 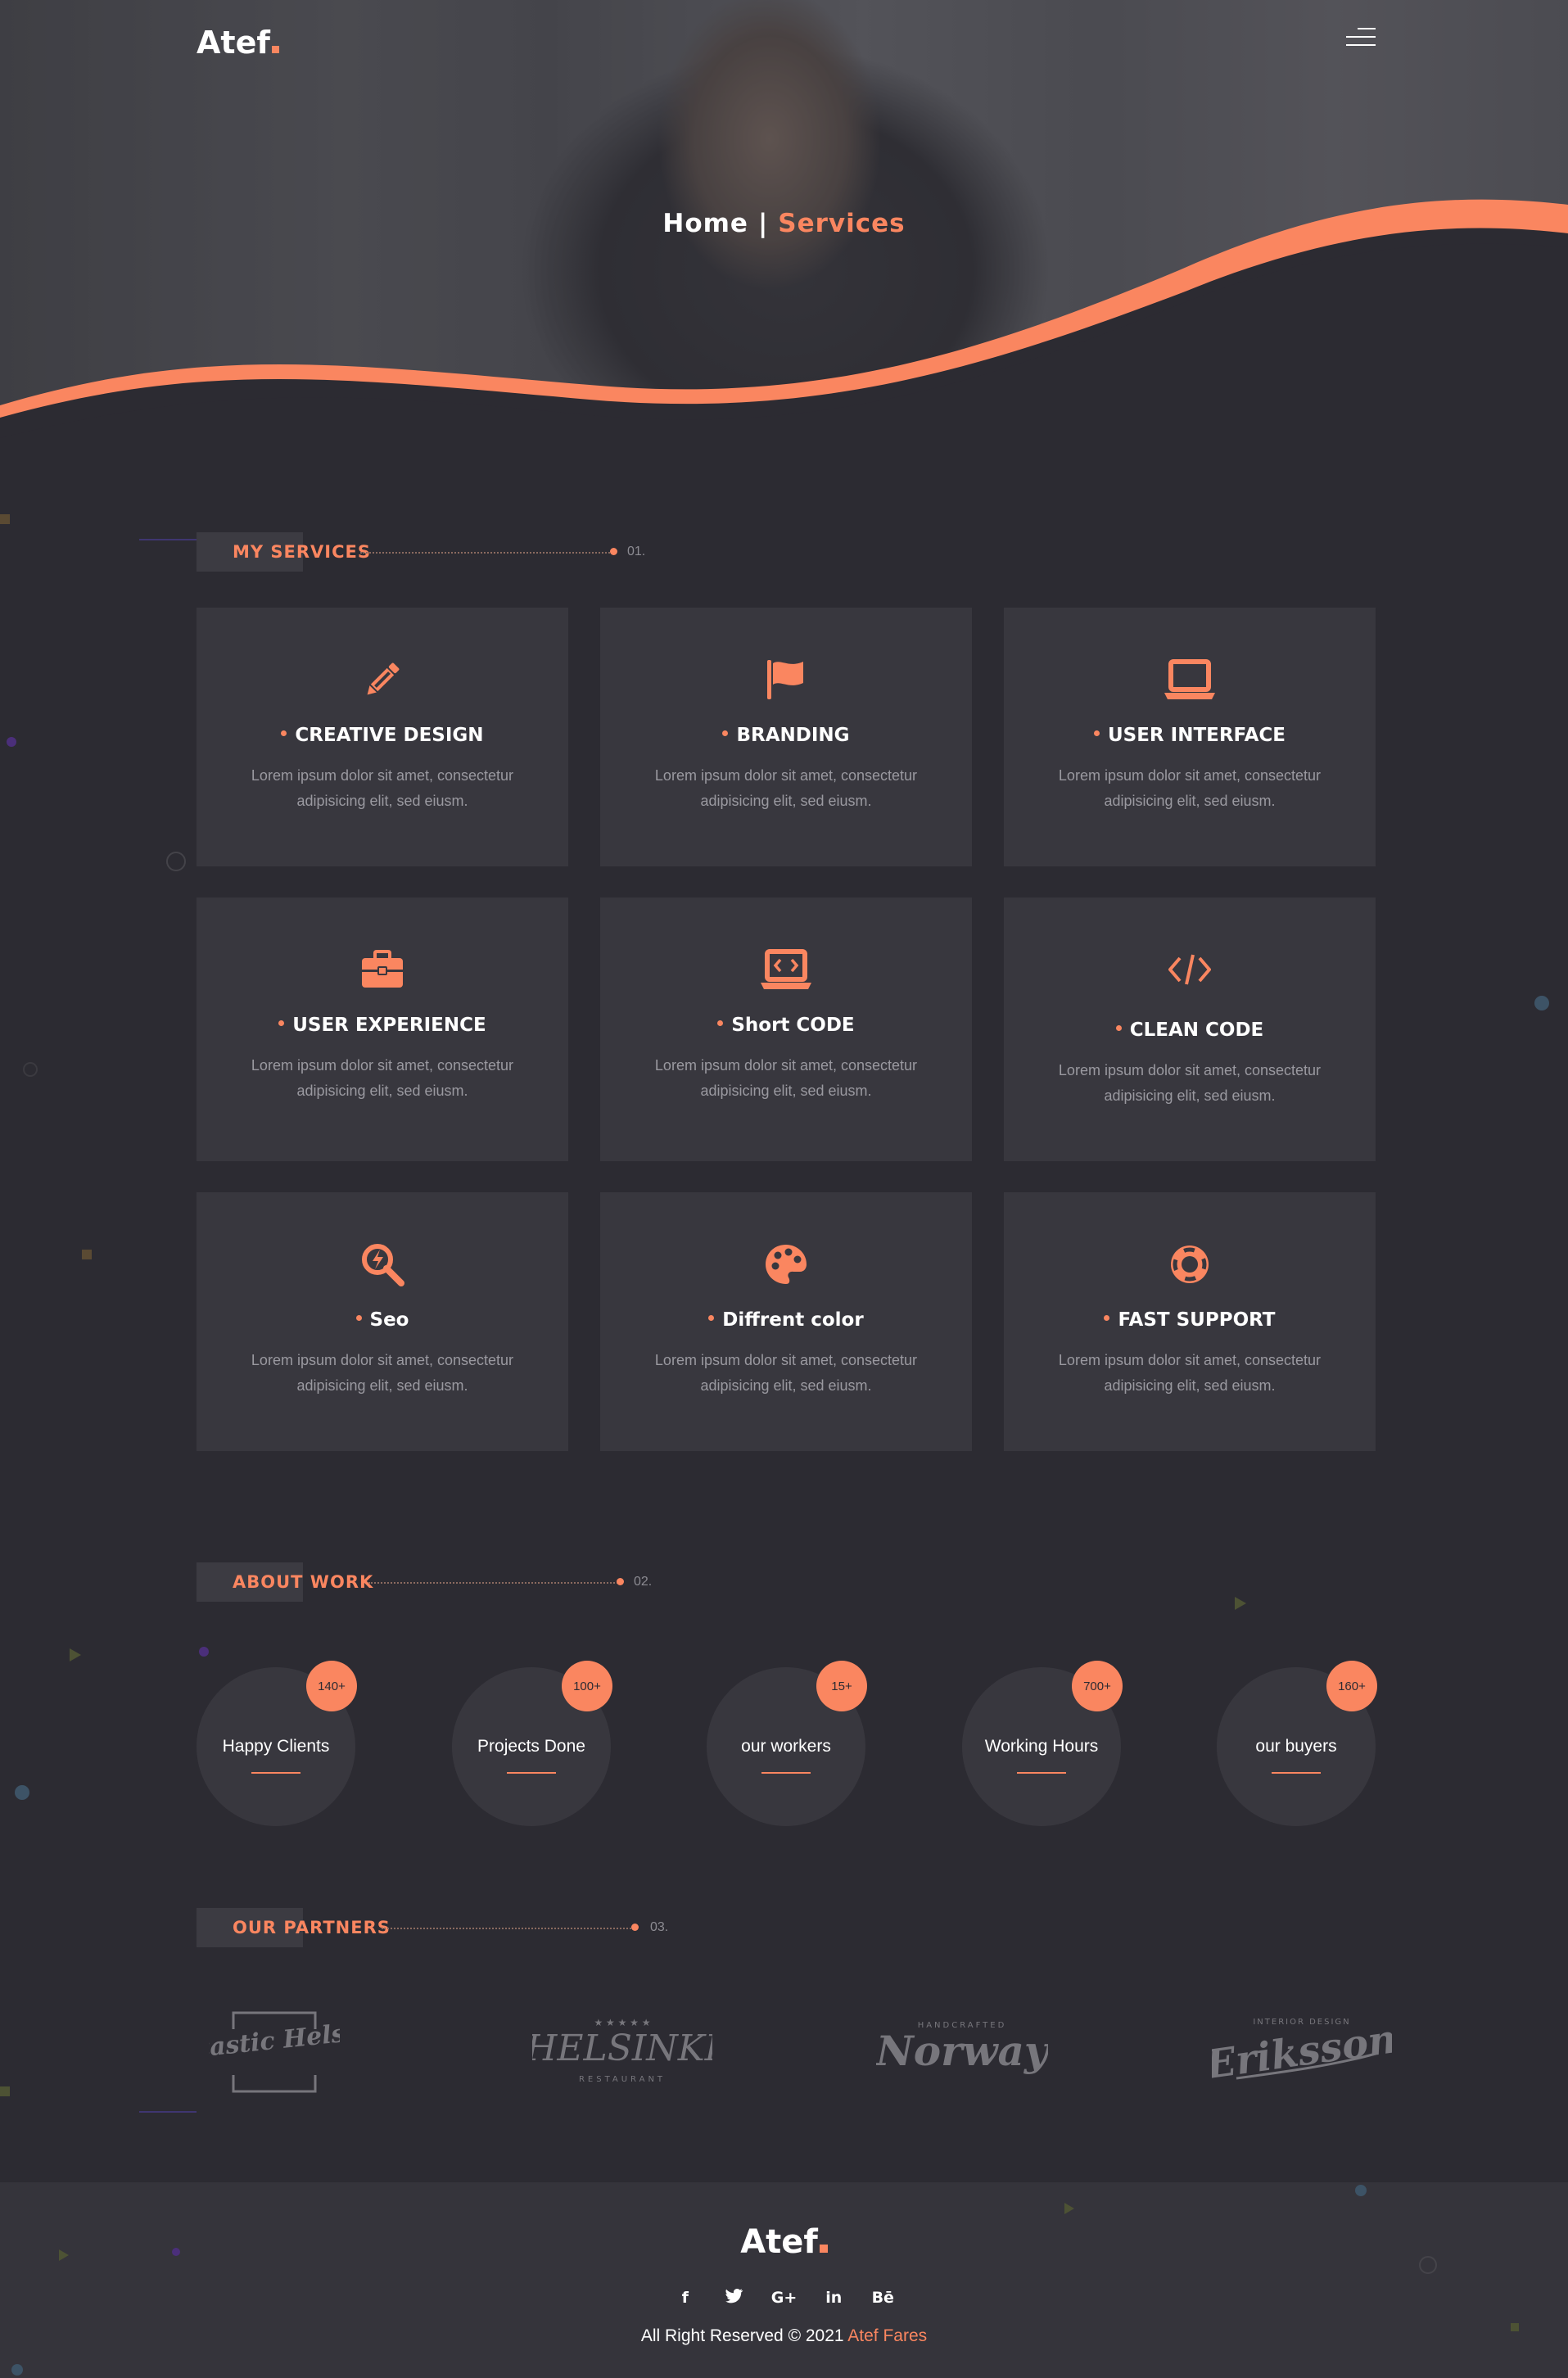 I want to click on stat-label: our workers, so click(x=786, y=1746).